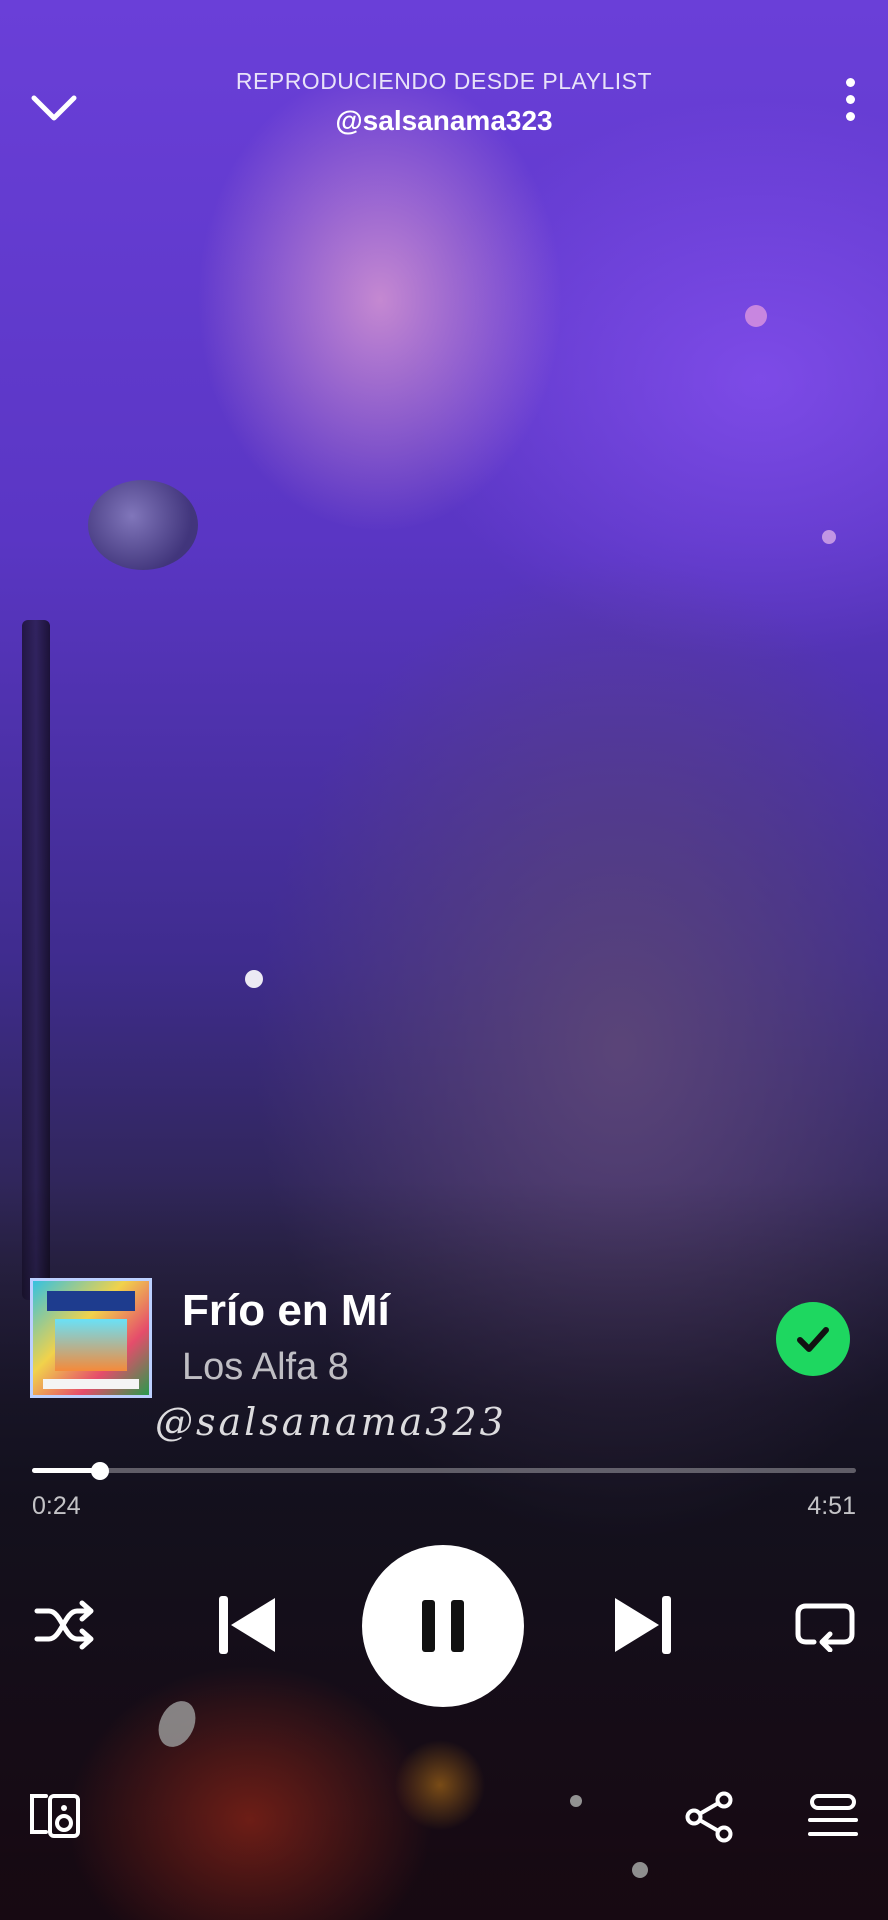 Image resolution: width=888 pixels, height=1920 pixels. Describe the element at coordinates (709, 1817) in the screenshot. I see `share-icon` at that location.